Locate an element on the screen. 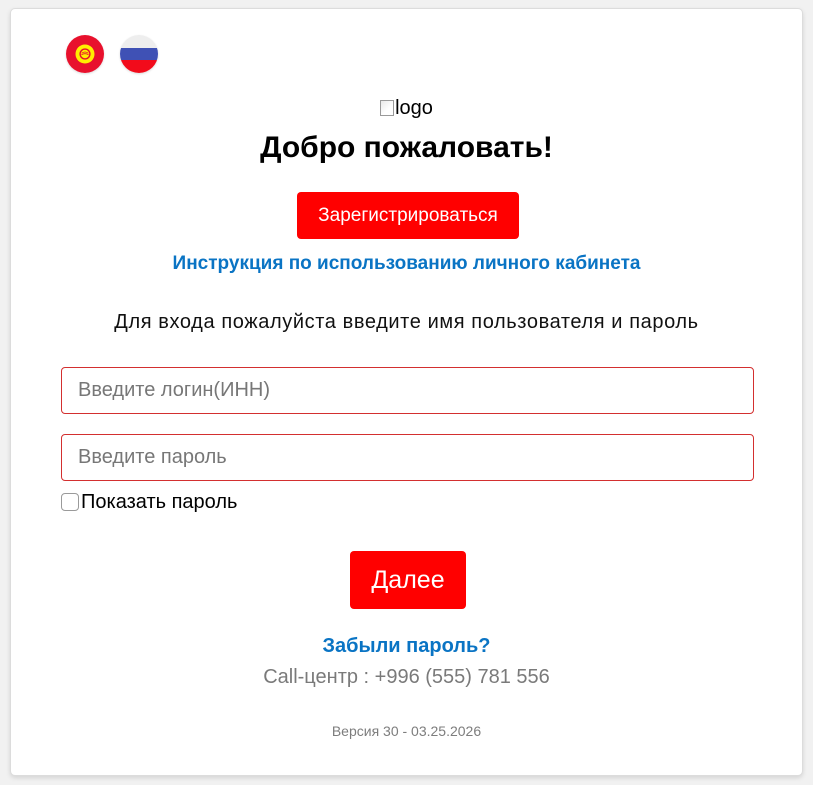 This screenshot has height=785, width=813. version-text: Версия 30 - 03.25.2026 is located at coordinates (406, 731).